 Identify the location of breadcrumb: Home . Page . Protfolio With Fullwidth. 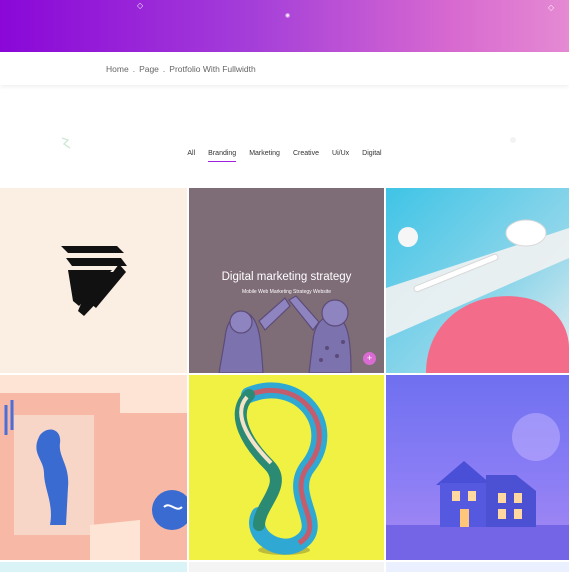
(181, 69).